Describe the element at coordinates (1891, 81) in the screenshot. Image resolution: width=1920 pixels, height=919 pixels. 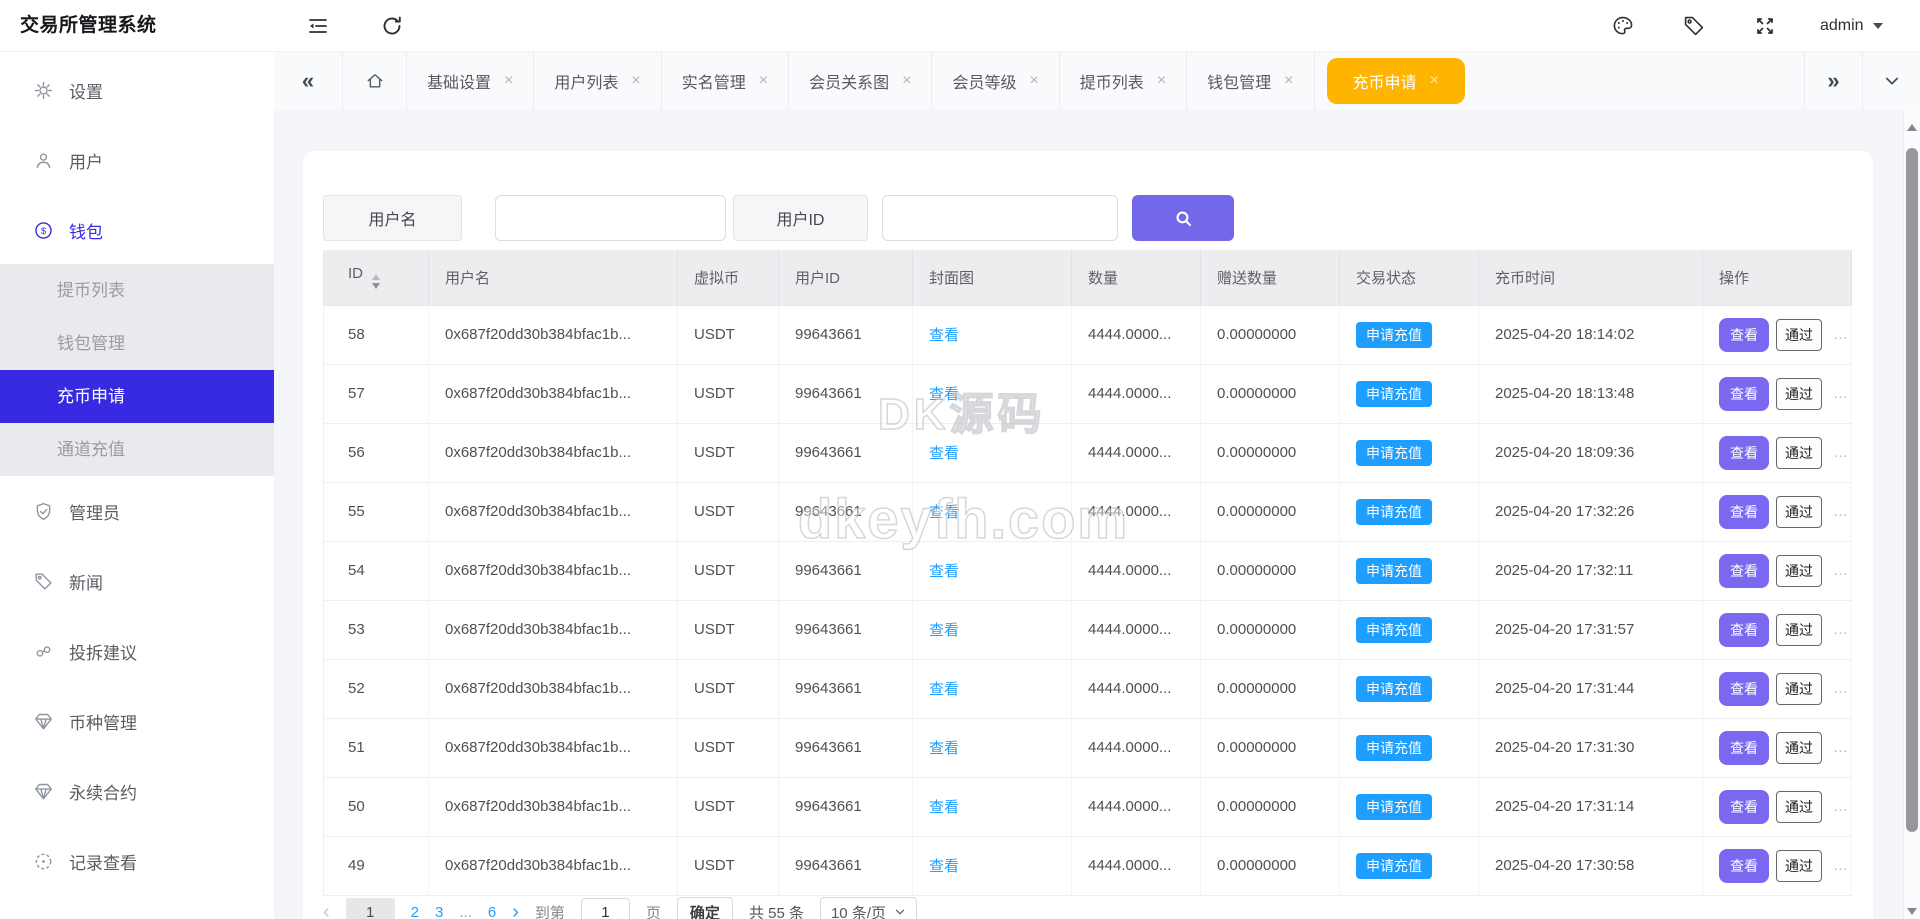
I see `tabs-menu-button` at that location.